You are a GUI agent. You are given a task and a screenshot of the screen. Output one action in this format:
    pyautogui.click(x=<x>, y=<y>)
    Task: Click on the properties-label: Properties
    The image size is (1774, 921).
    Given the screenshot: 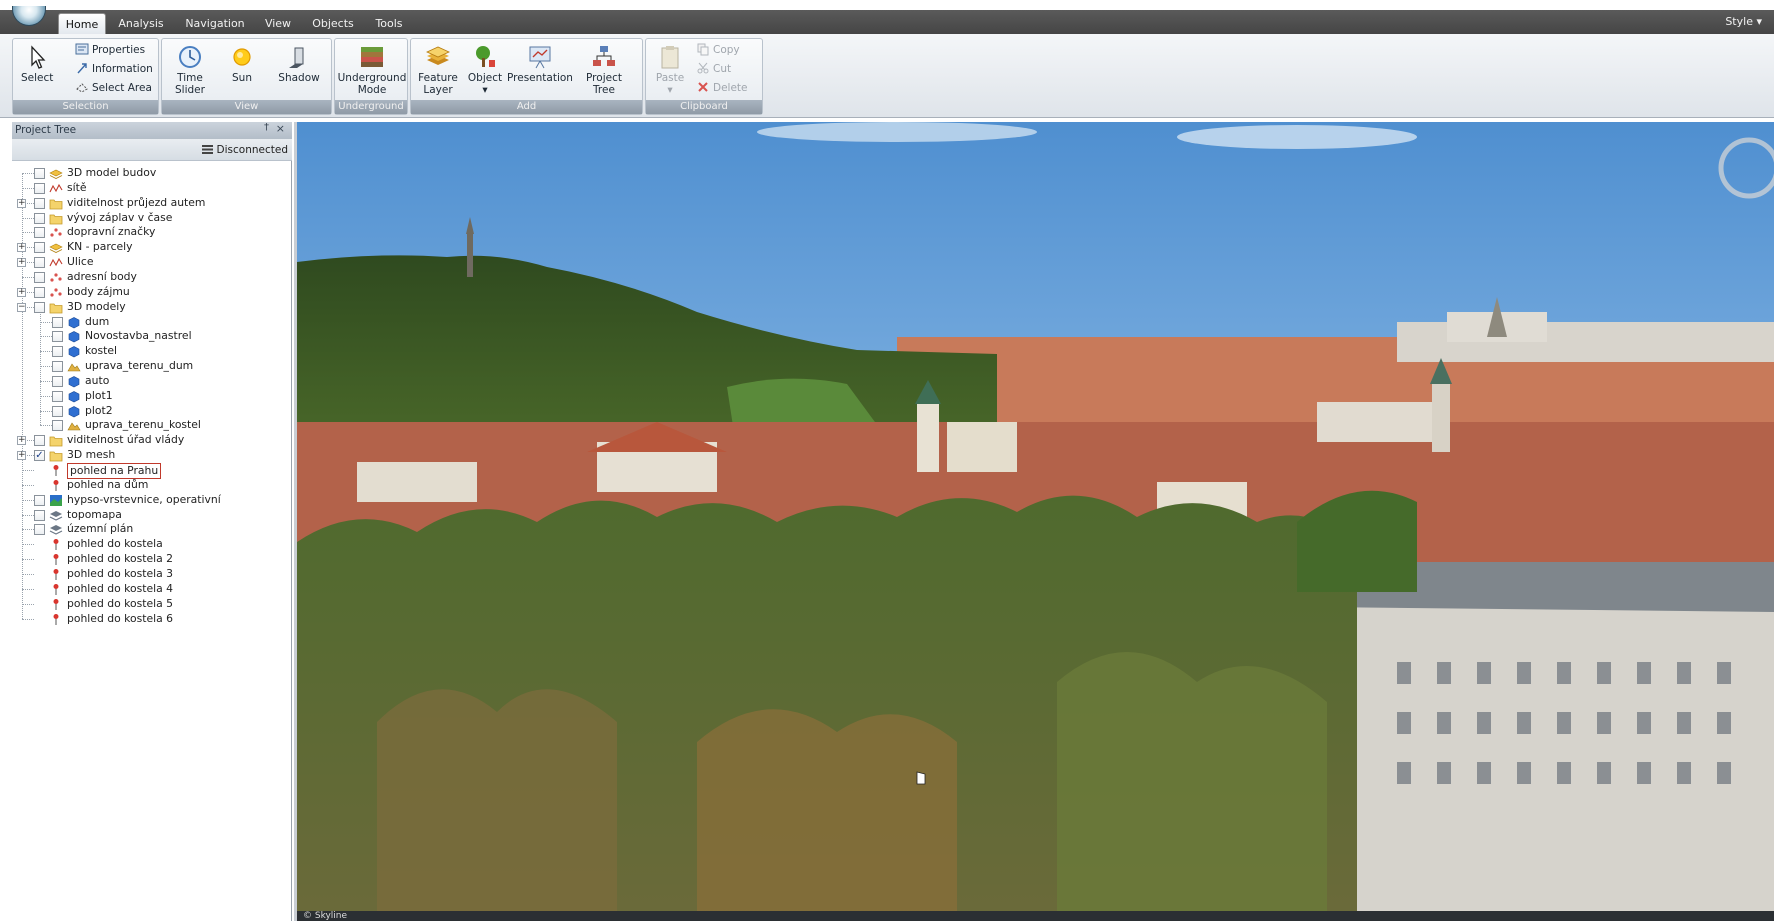 What is the action you would take?
    pyautogui.click(x=119, y=50)
    